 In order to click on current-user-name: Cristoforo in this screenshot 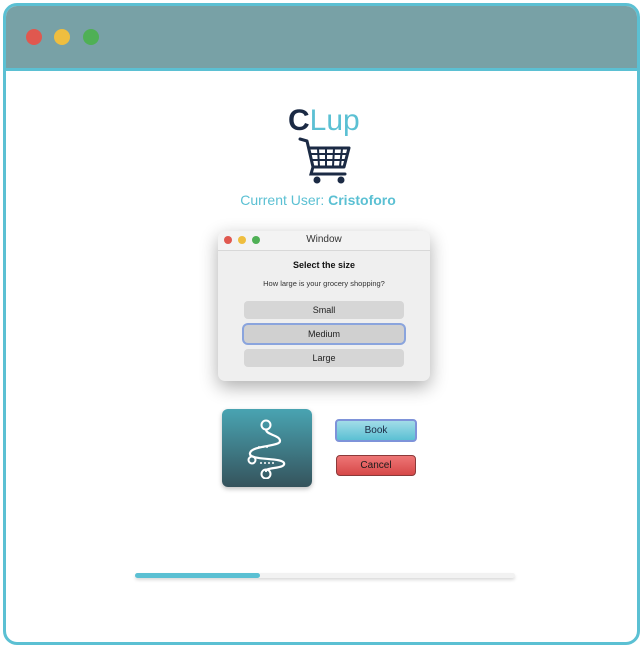, I will do `click(362, 200)`.